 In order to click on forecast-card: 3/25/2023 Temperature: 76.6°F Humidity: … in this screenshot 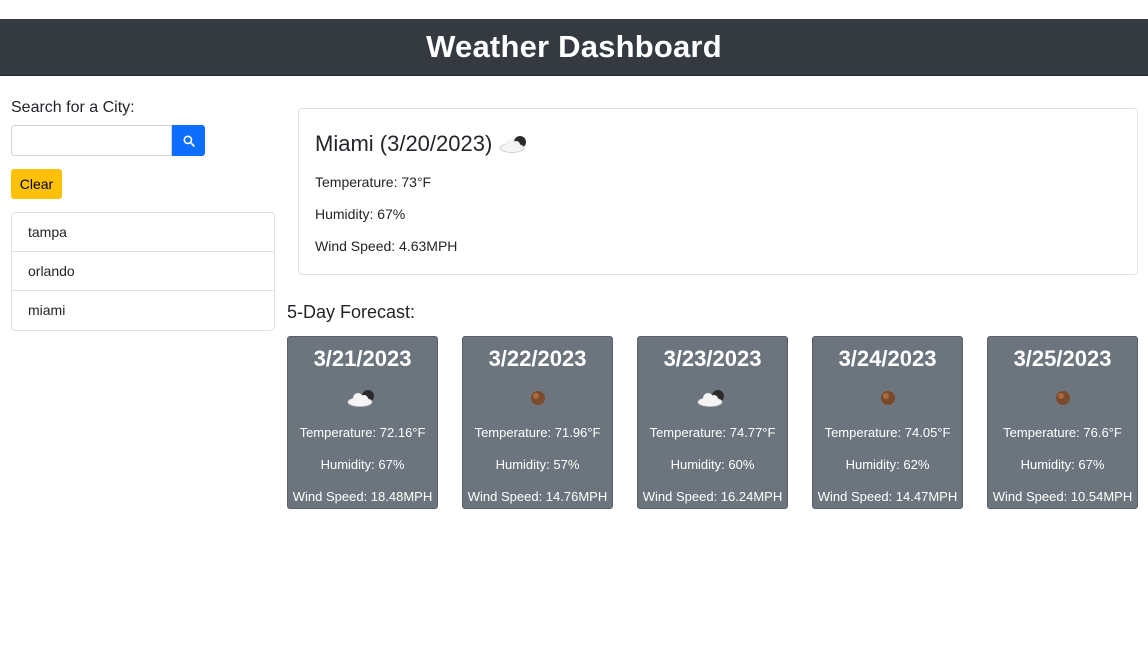, I will do `click(1062, 422)`.